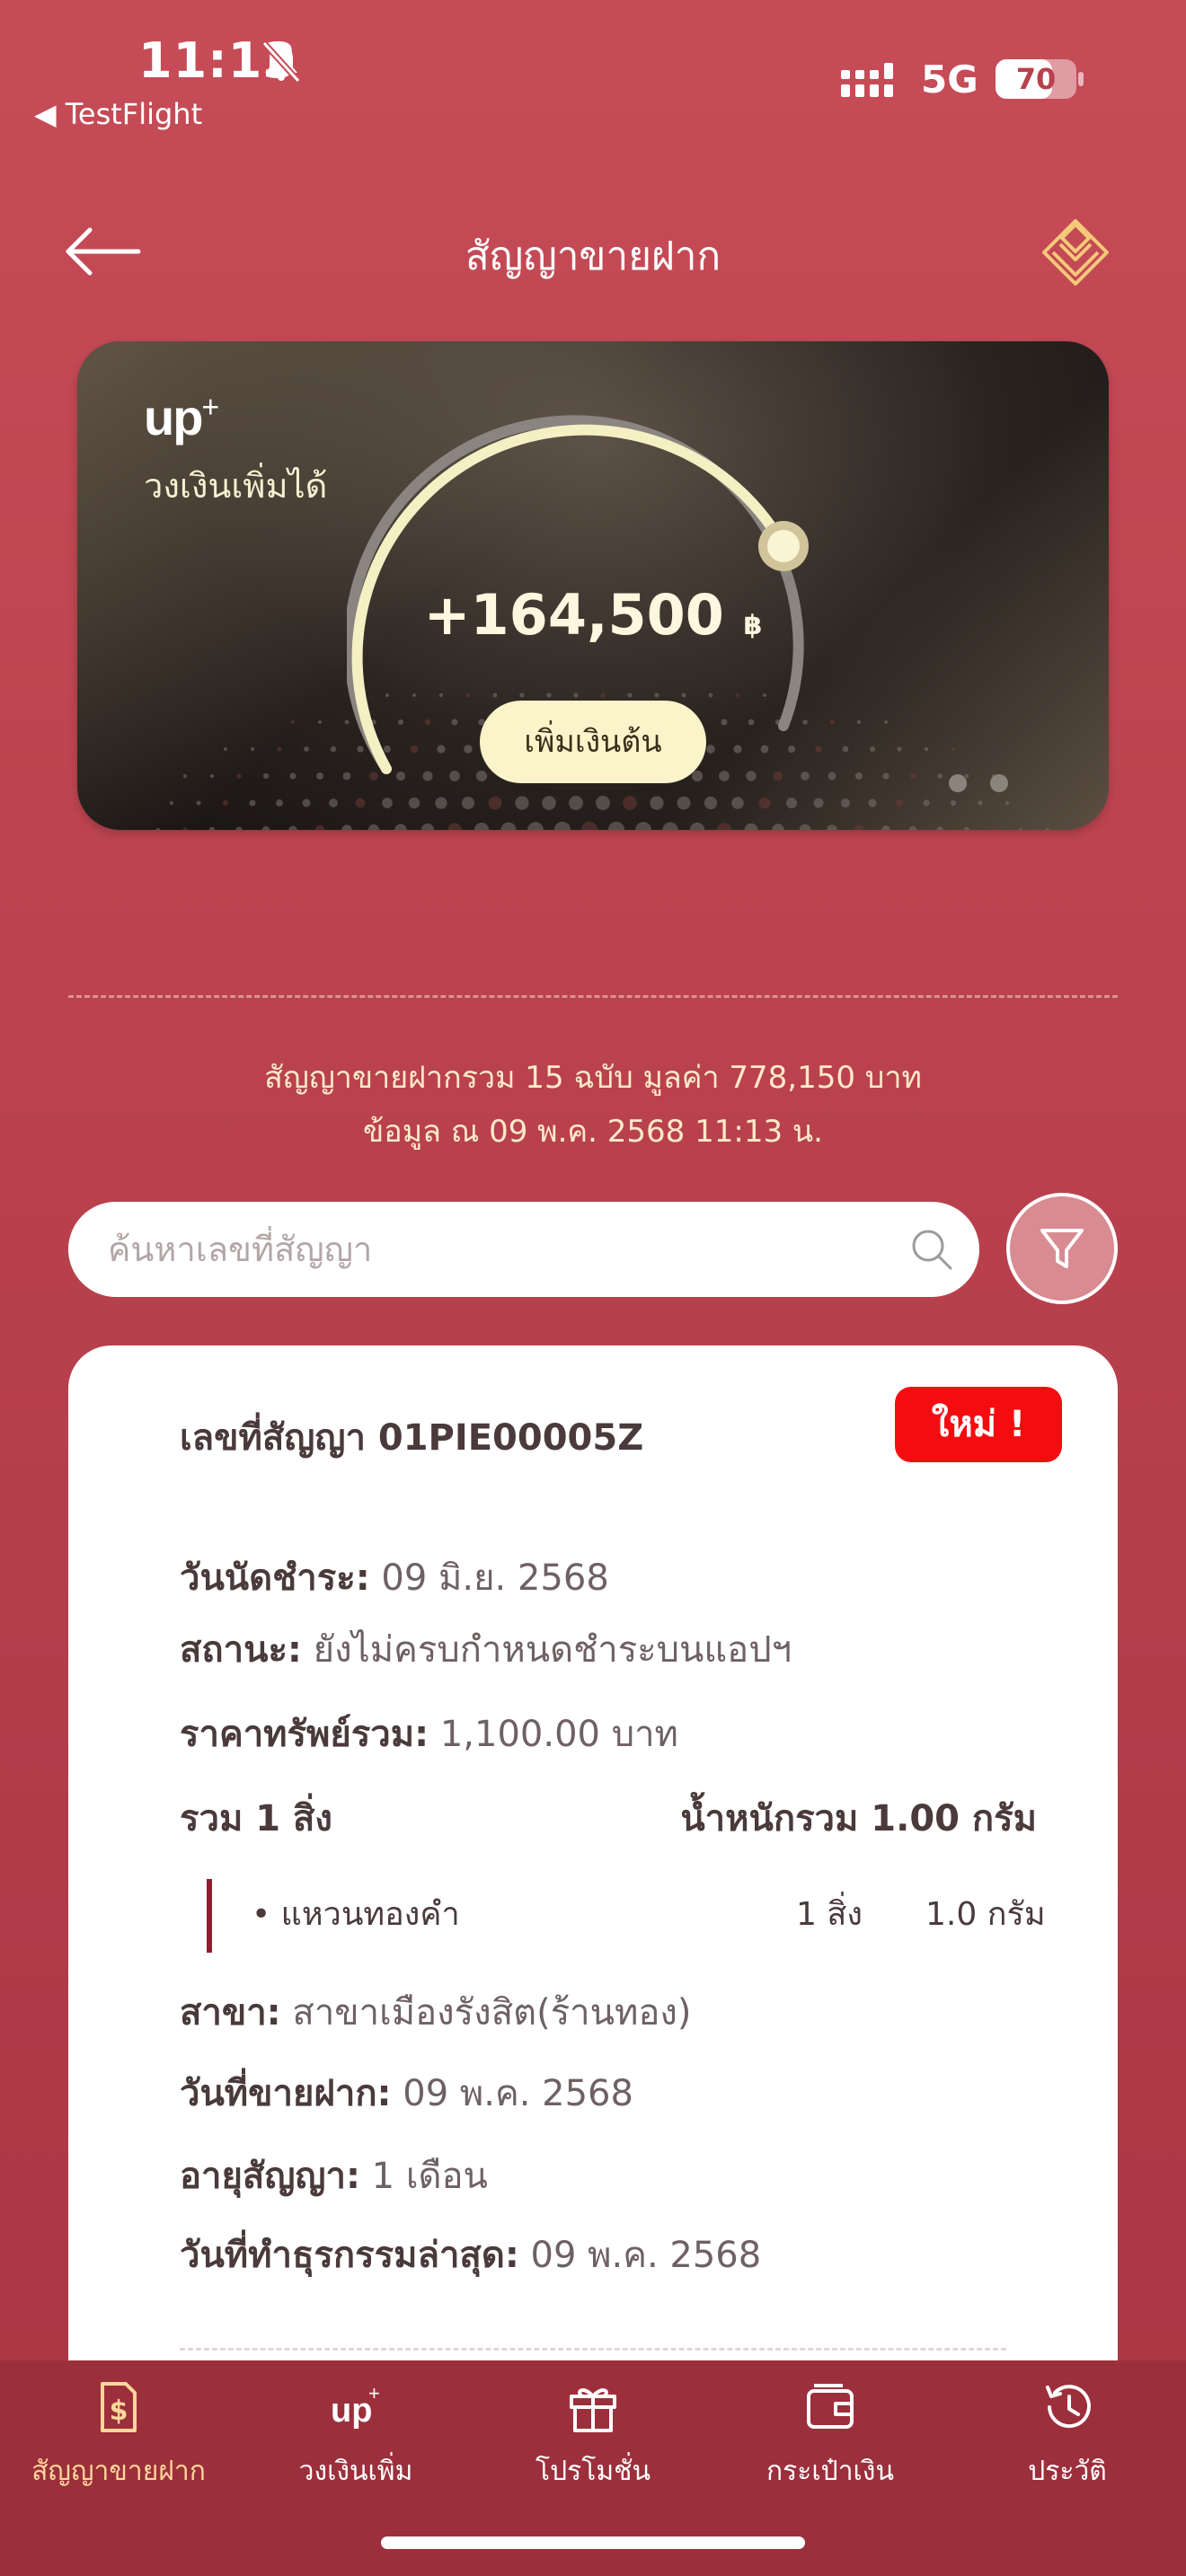 The height and width of the screenshot is (2576, 1186). Describe the element at coordinates (412, 1438) in the screenshot. I see `contract-number: เลขที่สัญญา 01PIE00005Z` at that location.